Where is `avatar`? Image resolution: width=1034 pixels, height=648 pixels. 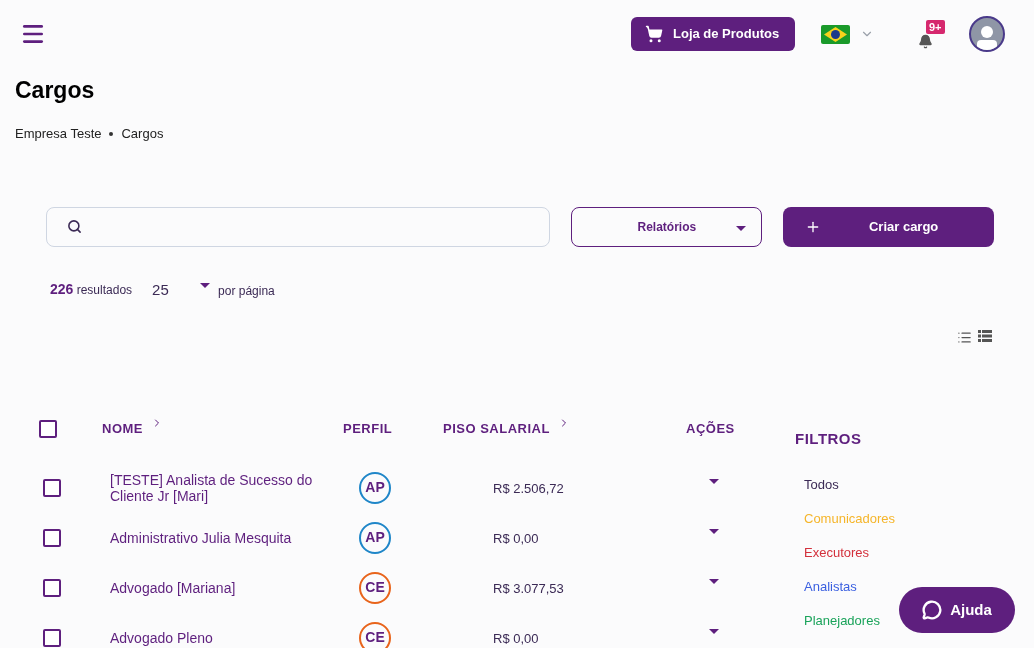 avatar is located at coordinates (987, 34).